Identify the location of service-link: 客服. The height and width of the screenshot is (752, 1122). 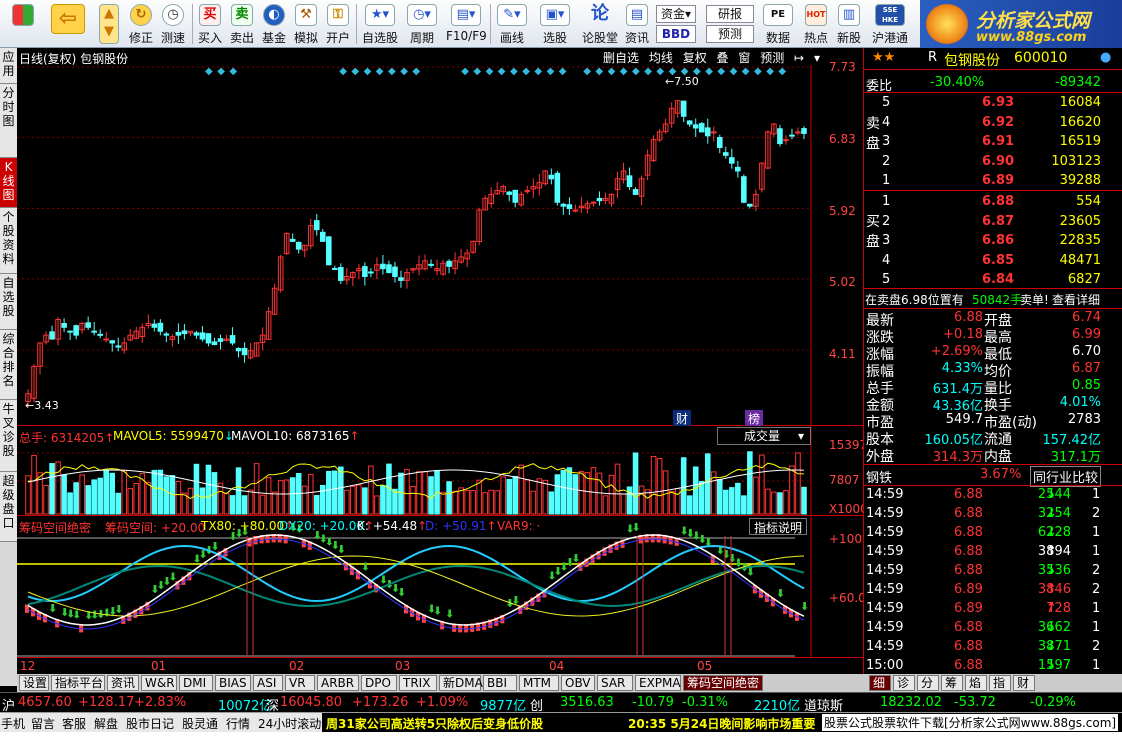
(74, 723).